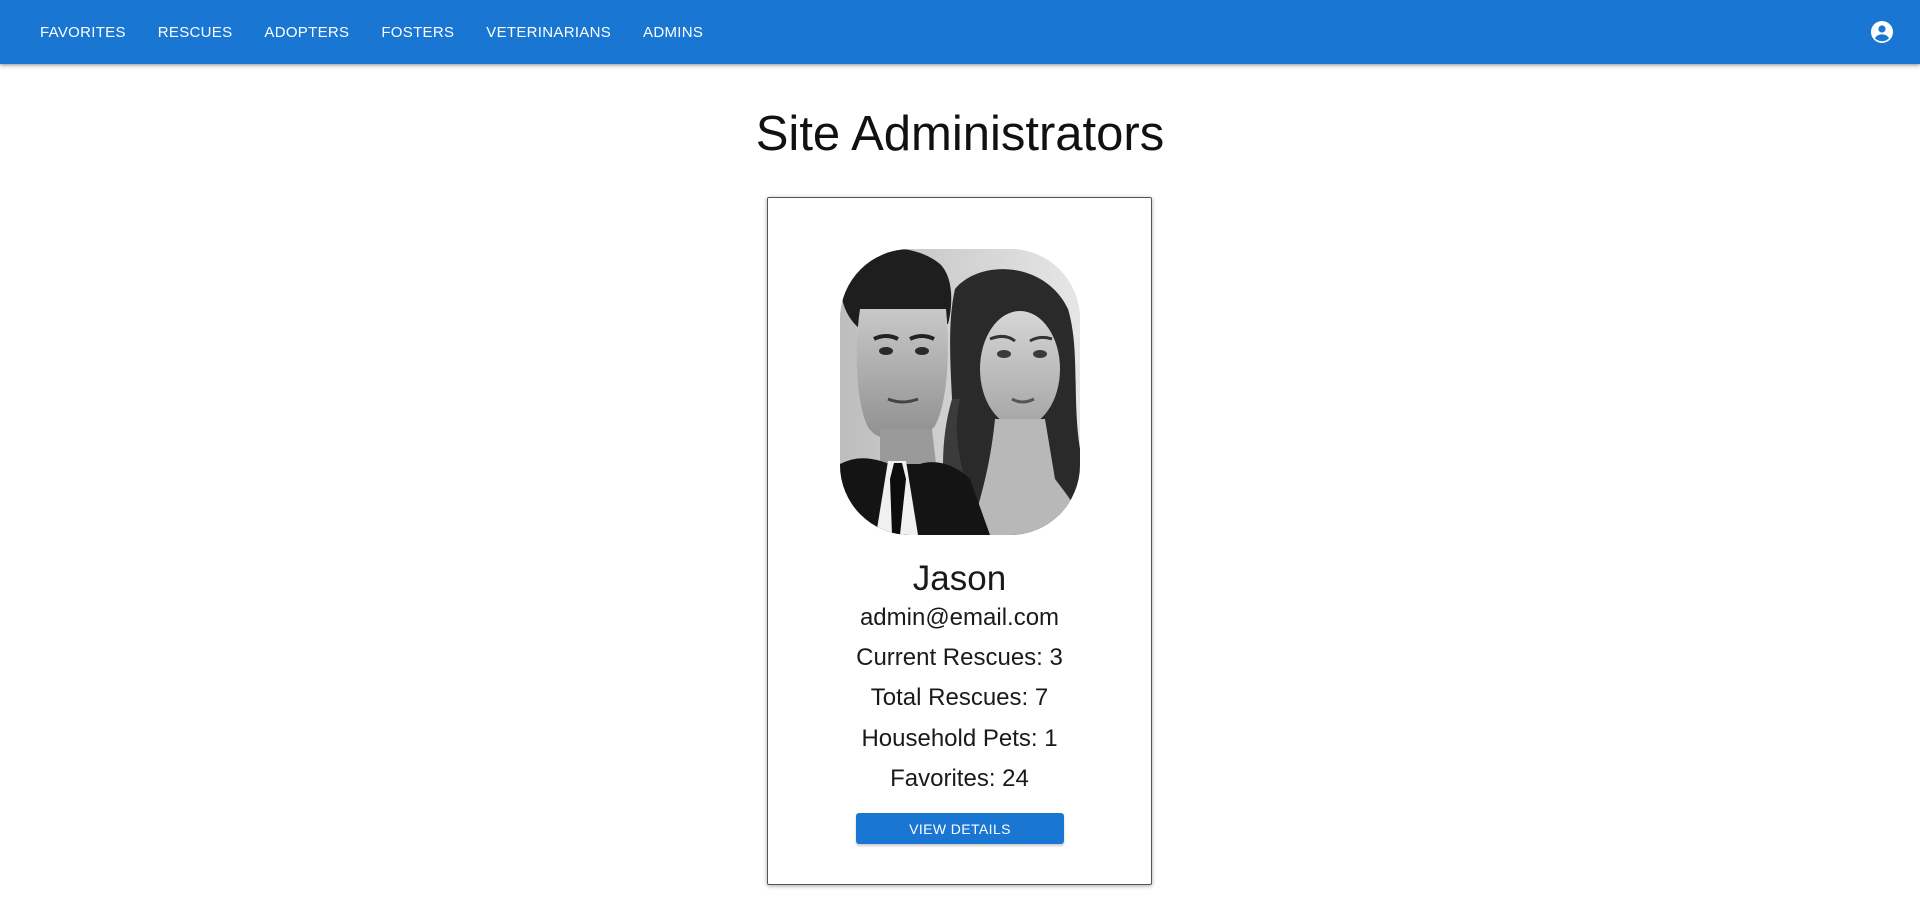 The image size is (1920, 910). I want to click on total-rescues: Total Rescues: 7, so click(959, 697).